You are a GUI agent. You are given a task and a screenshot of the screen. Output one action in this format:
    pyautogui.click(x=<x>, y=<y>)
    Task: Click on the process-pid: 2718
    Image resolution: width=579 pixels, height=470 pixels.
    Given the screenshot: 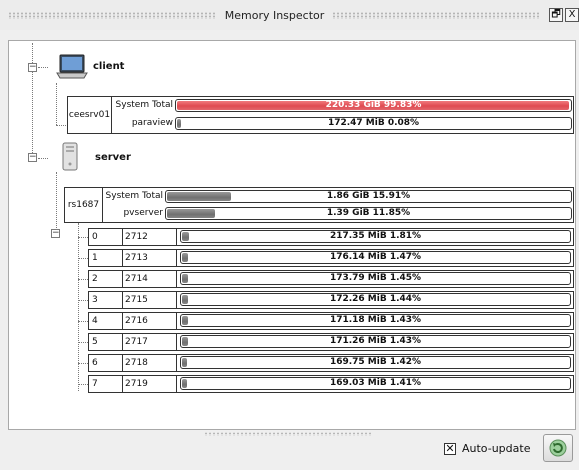 What is the action you would take?
    pyautogui.click(x=150, y=363)
    